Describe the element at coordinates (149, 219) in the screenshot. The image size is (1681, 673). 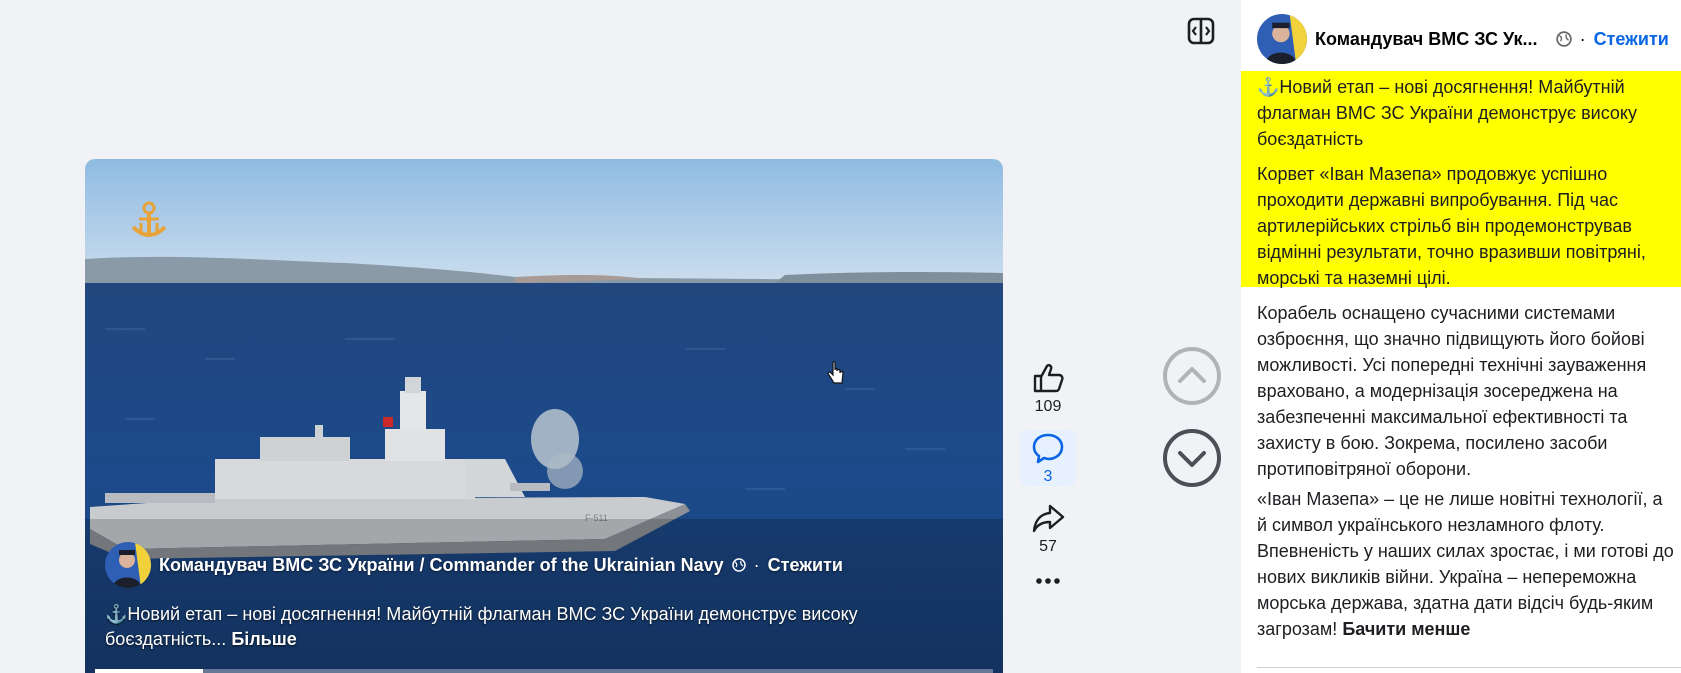
I see `navy-anchor-logo-icon` at that location.